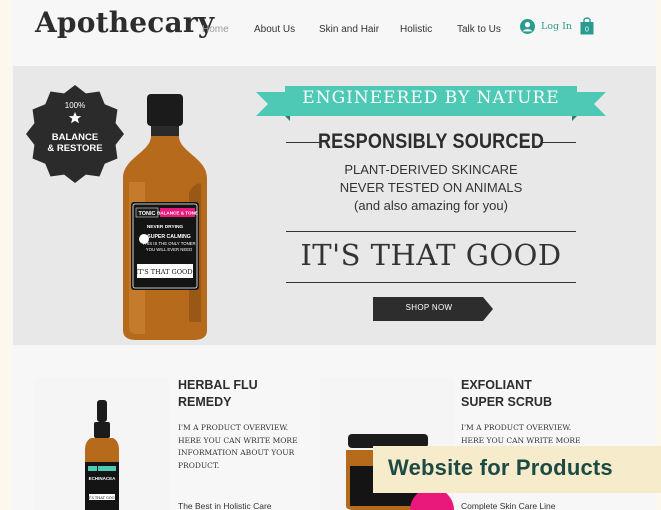 The width and height of the screenshot is (661, 510). Describe the element at coordinates (431, 205) in the screenshot. I see `hero-line-3: (and also amazing for you)` at that location.